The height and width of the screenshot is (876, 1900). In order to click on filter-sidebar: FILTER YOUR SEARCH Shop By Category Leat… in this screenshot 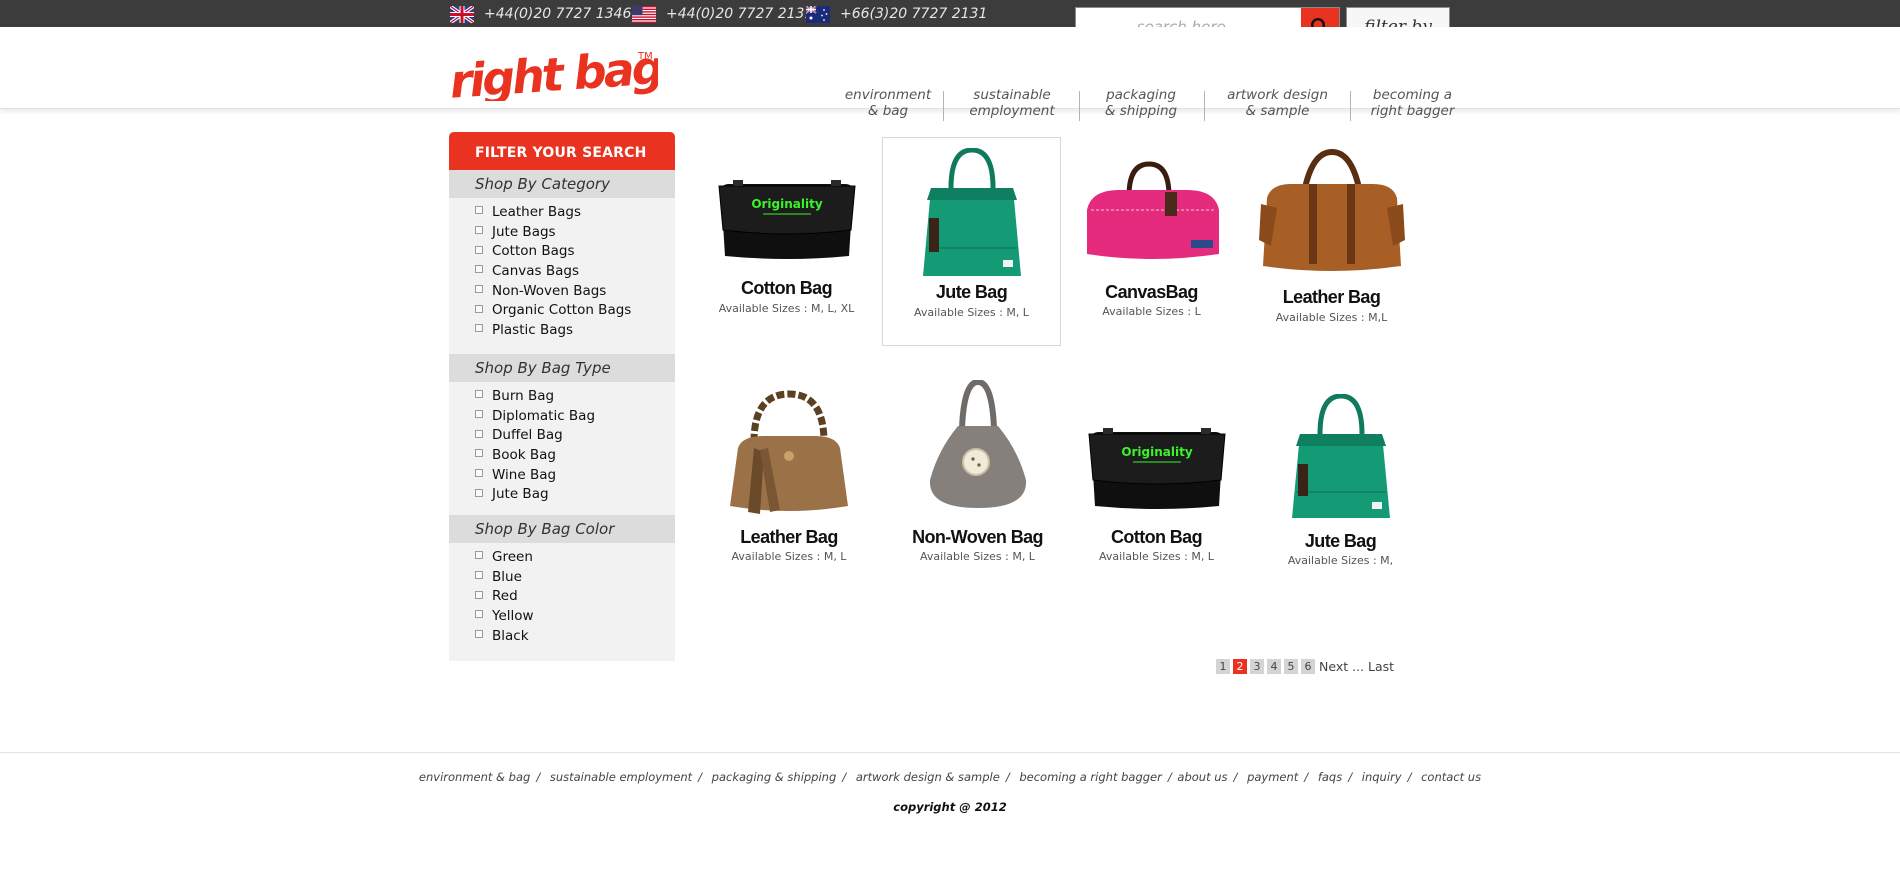, I will do `click(562, 396)`.